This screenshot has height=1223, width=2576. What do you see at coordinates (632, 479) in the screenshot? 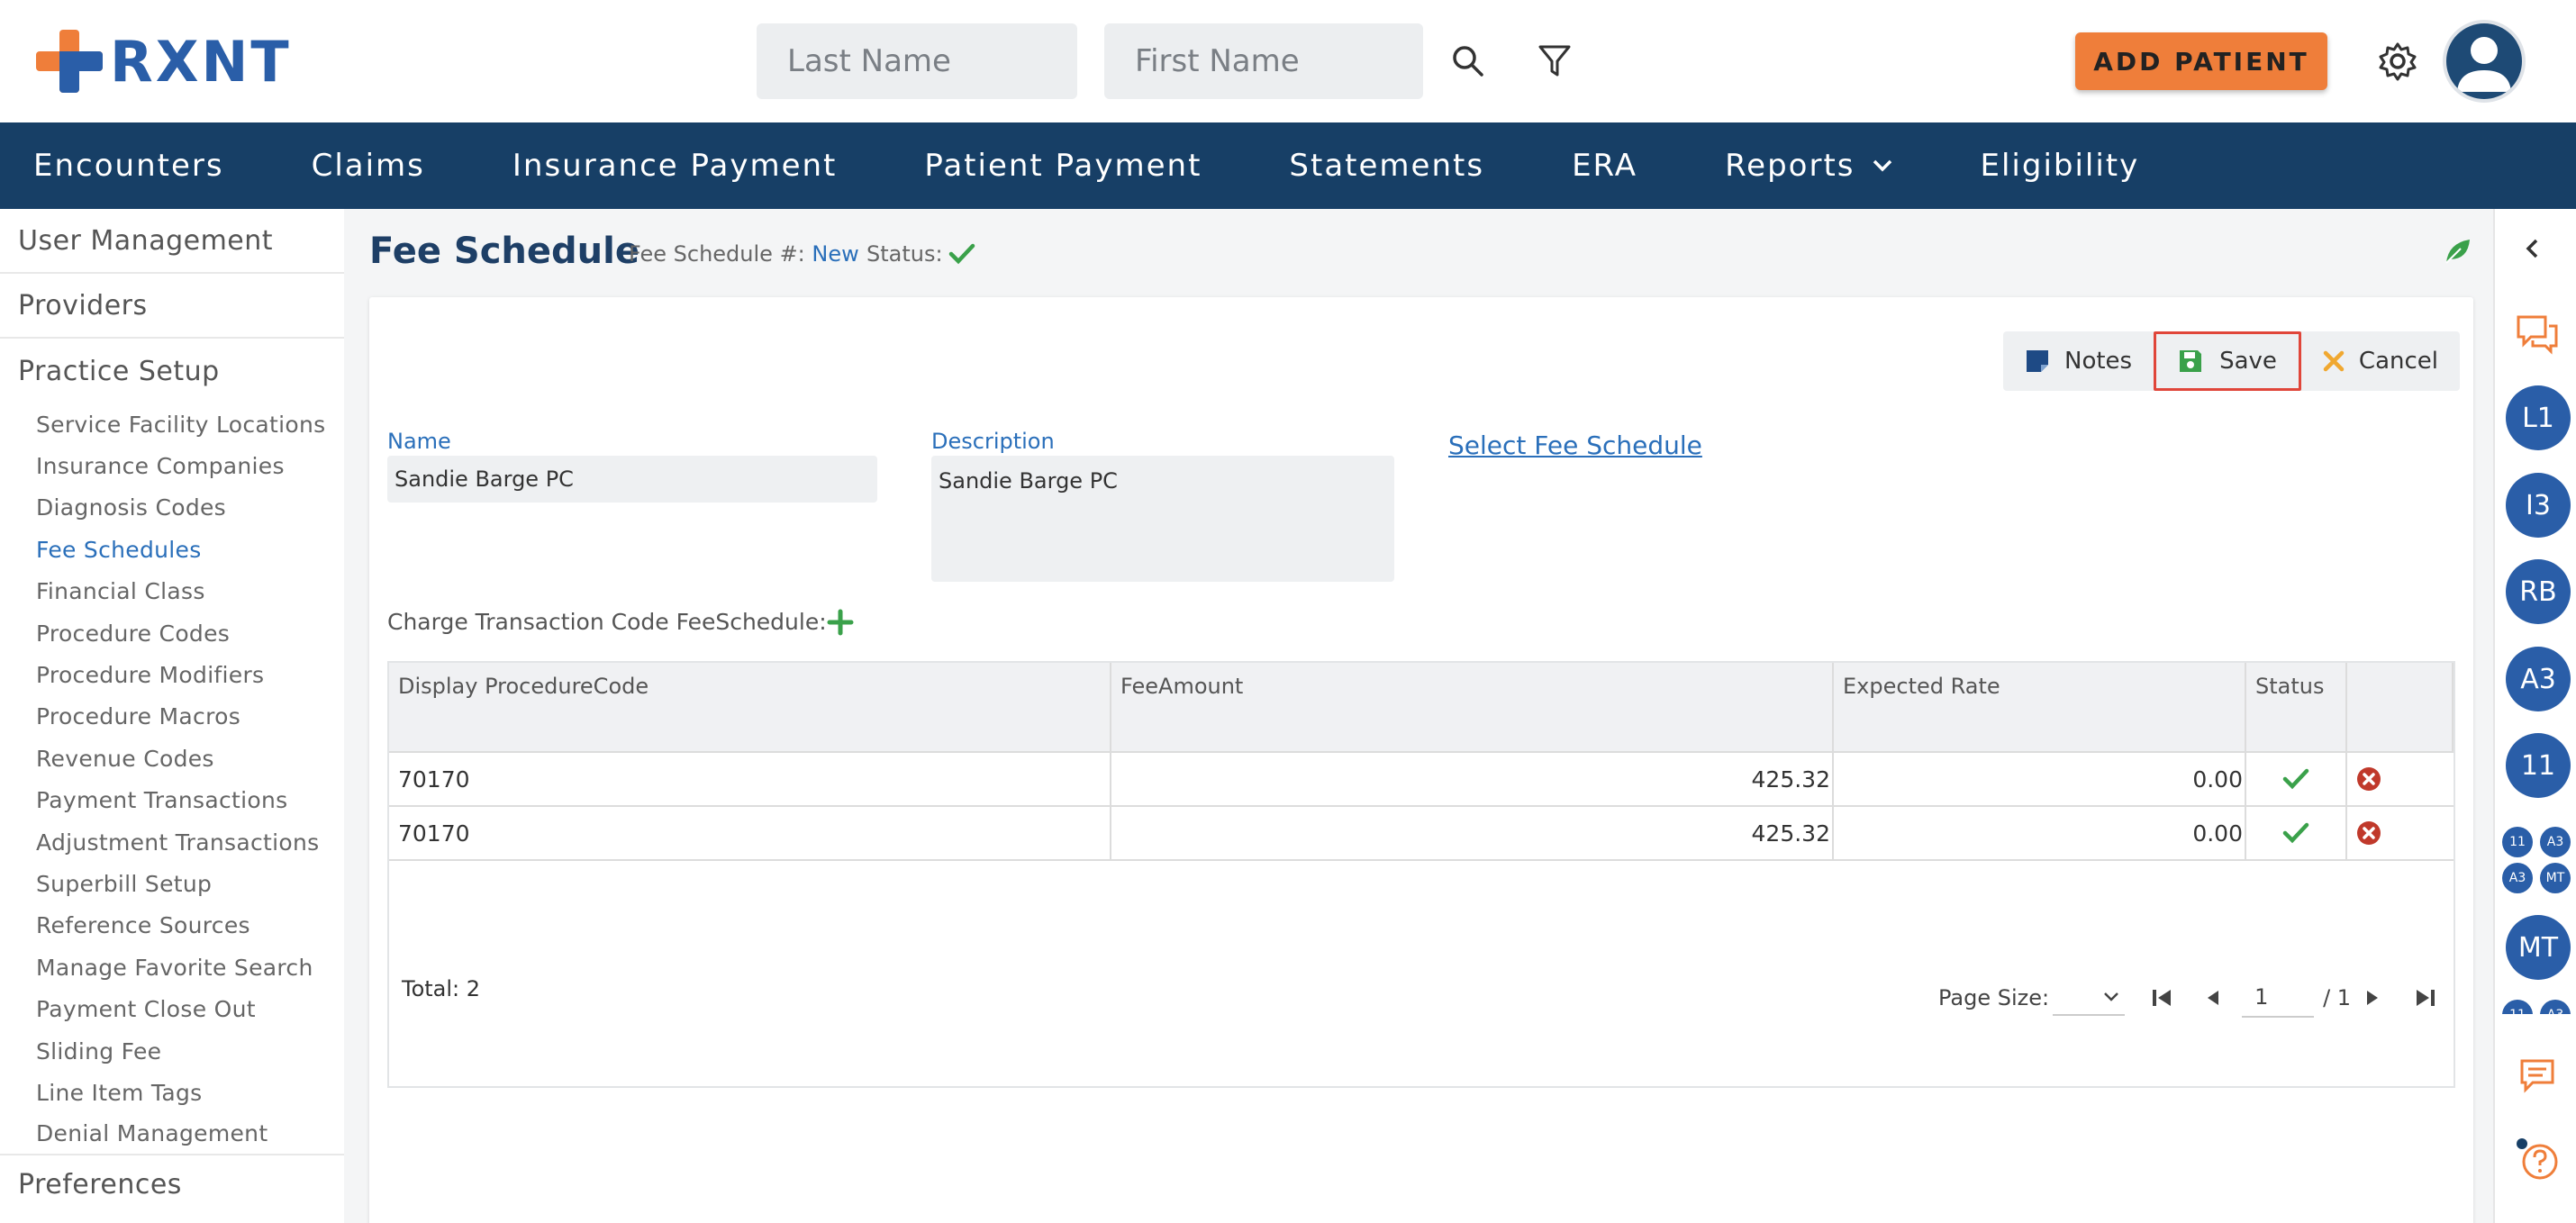
I see `name-field` at bounding box center [632, 479].